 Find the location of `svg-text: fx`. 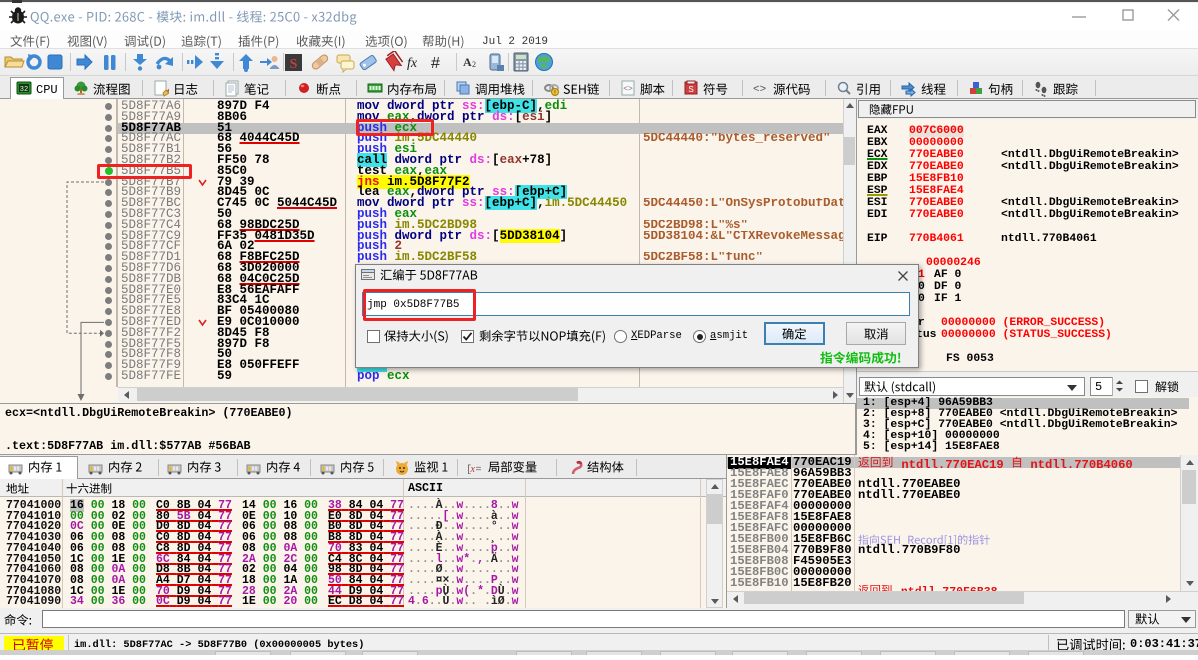

svg-text: fx is located at coordinates (412, 63).